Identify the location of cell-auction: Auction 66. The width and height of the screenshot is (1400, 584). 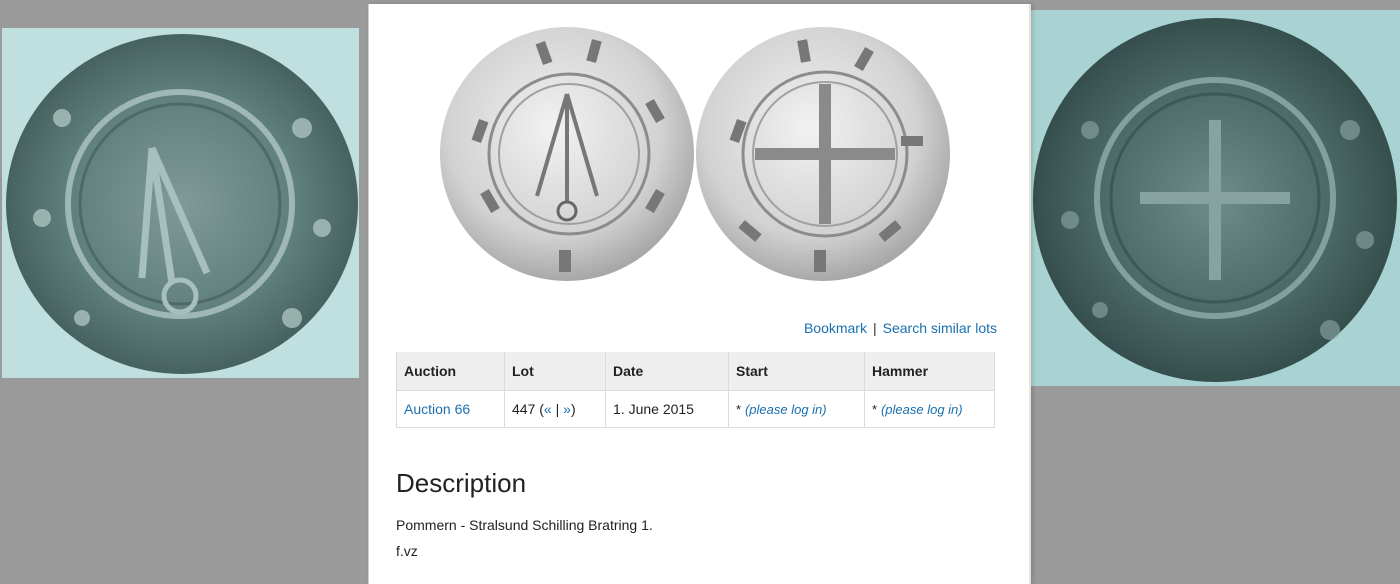
(450, 409).